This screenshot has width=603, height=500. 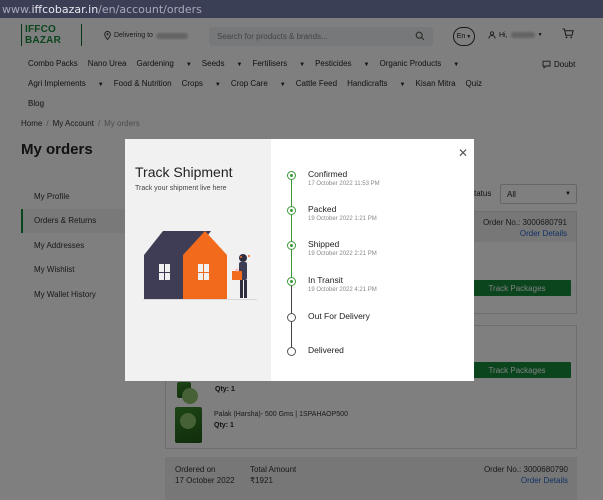 I want to click on url-text: www.iffcobazar.in/en/account/orders, so click(x=102, y=9).